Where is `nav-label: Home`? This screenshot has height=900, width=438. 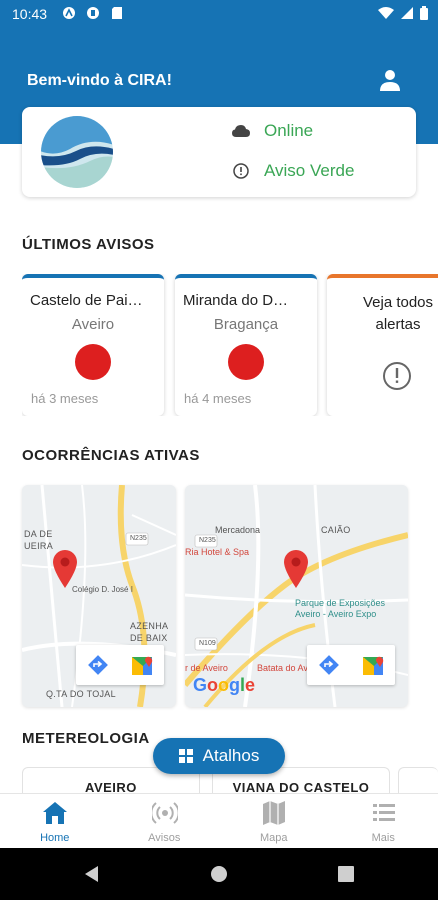
nav-label: Home is located at coordinates (55, 838).